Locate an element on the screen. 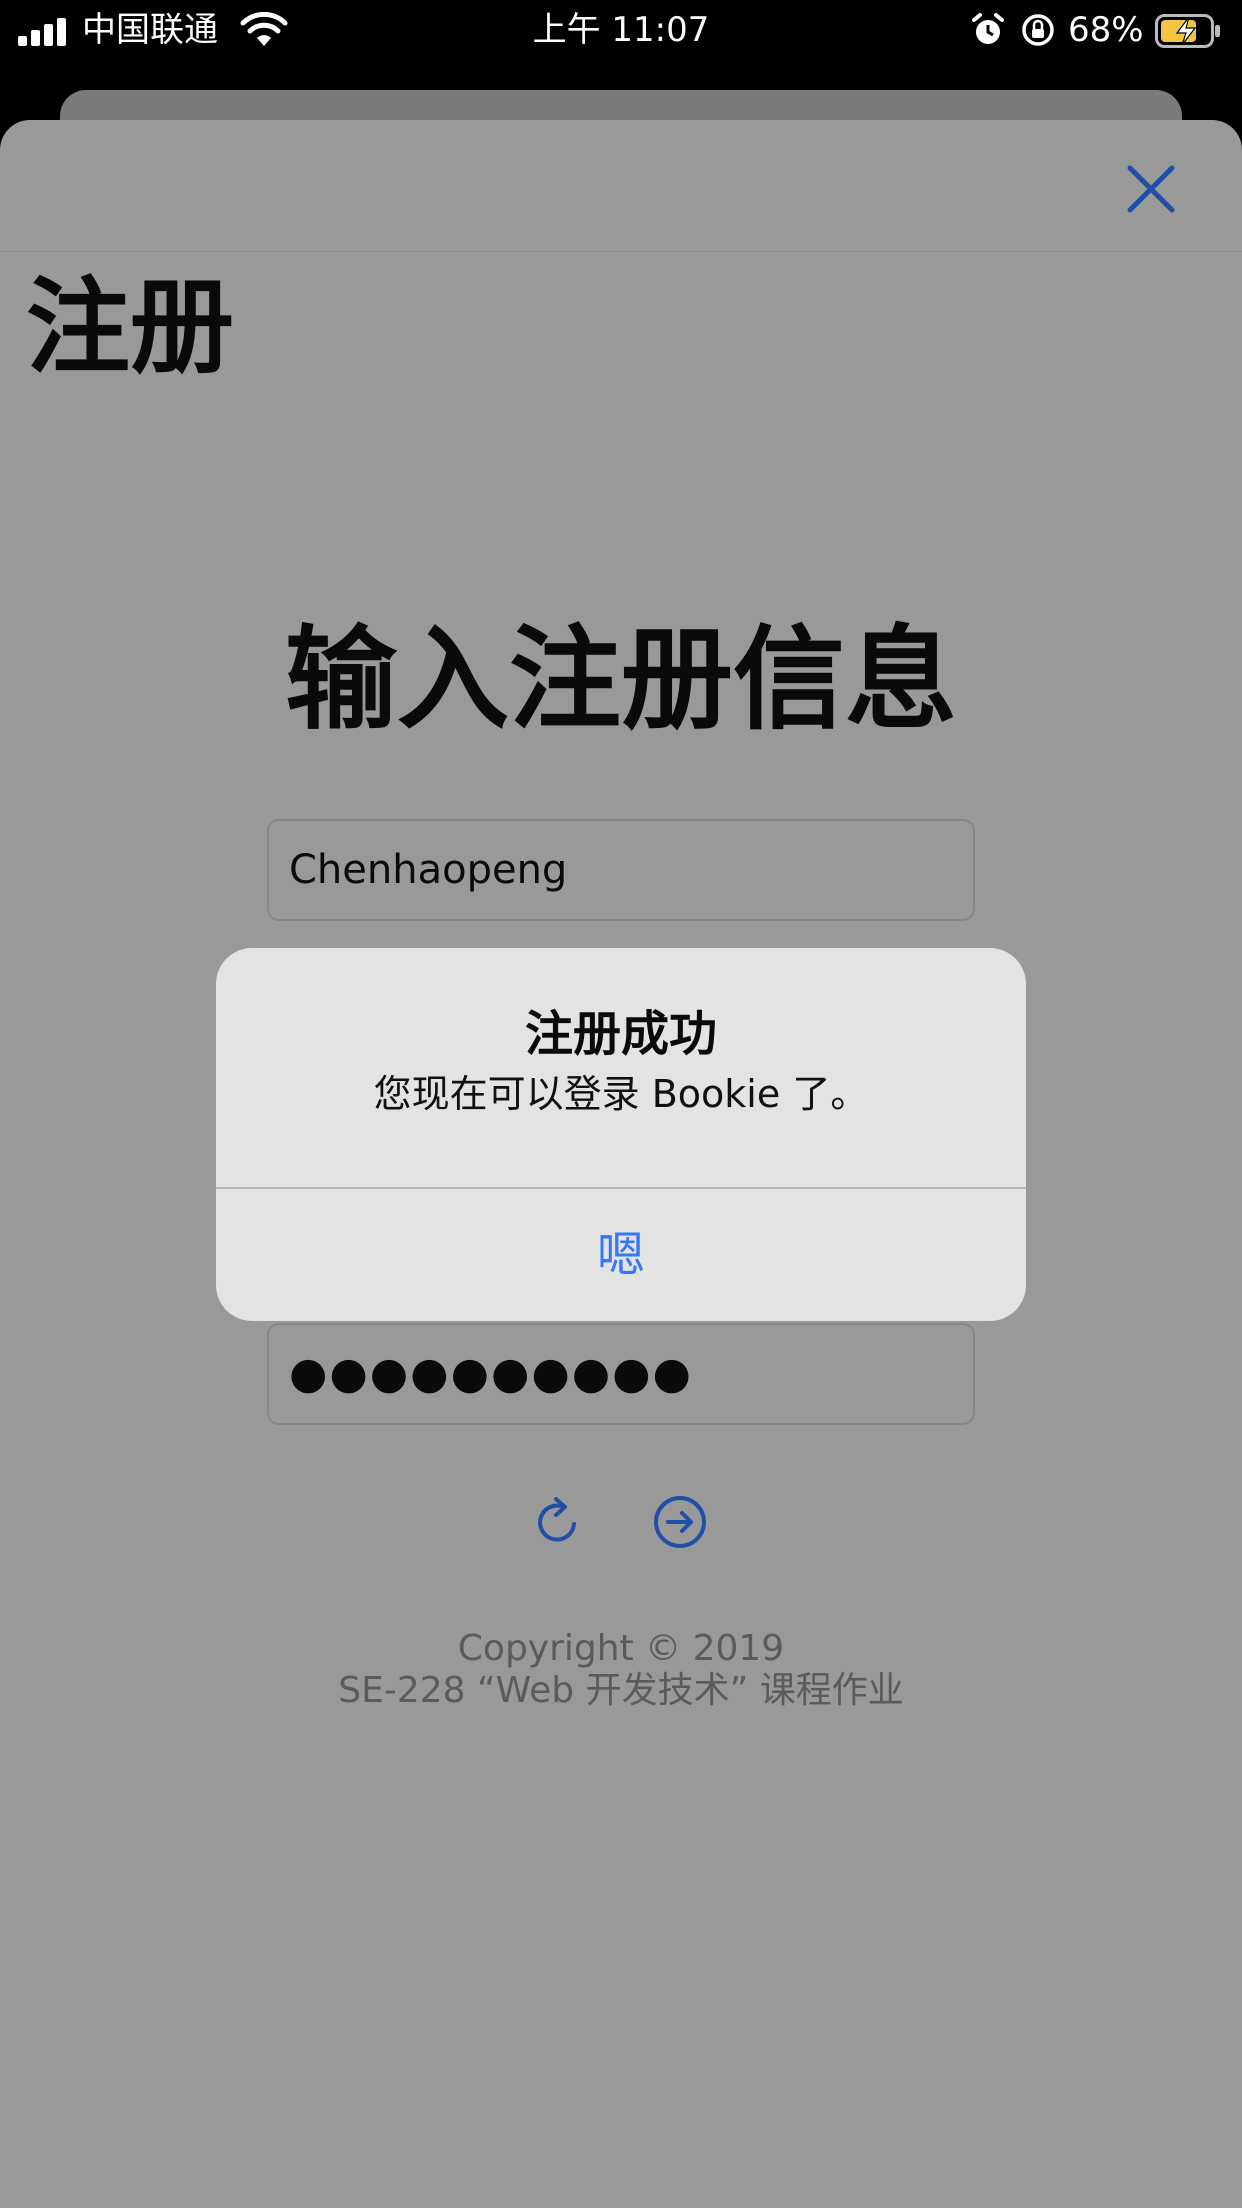 The image size is (1242, 2208). copyright-text: Copyright © 2019 is located at coordinates (621, 1648).